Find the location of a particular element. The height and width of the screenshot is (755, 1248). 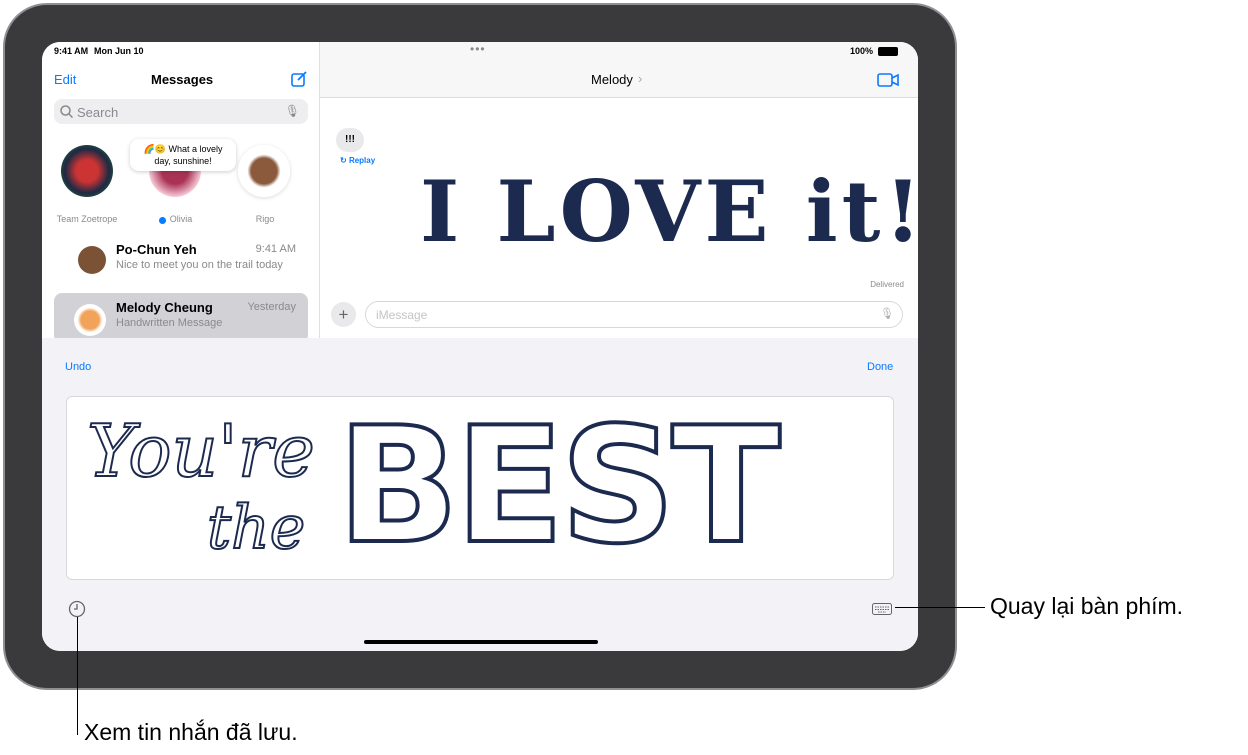

contact-name: Melody Cheung is located at coordinates (164, 307).